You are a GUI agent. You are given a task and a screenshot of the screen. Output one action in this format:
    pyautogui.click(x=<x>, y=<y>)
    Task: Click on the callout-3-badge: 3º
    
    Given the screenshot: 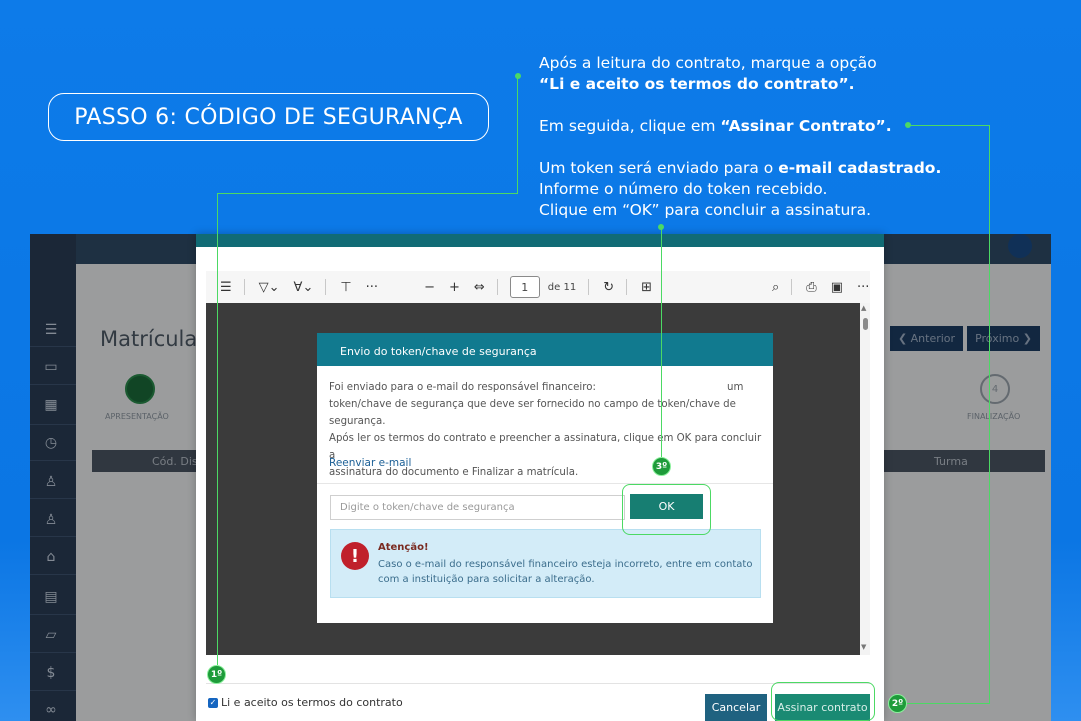 What is the action you would take?
    pyautogui.click(x=661, y=466)
    